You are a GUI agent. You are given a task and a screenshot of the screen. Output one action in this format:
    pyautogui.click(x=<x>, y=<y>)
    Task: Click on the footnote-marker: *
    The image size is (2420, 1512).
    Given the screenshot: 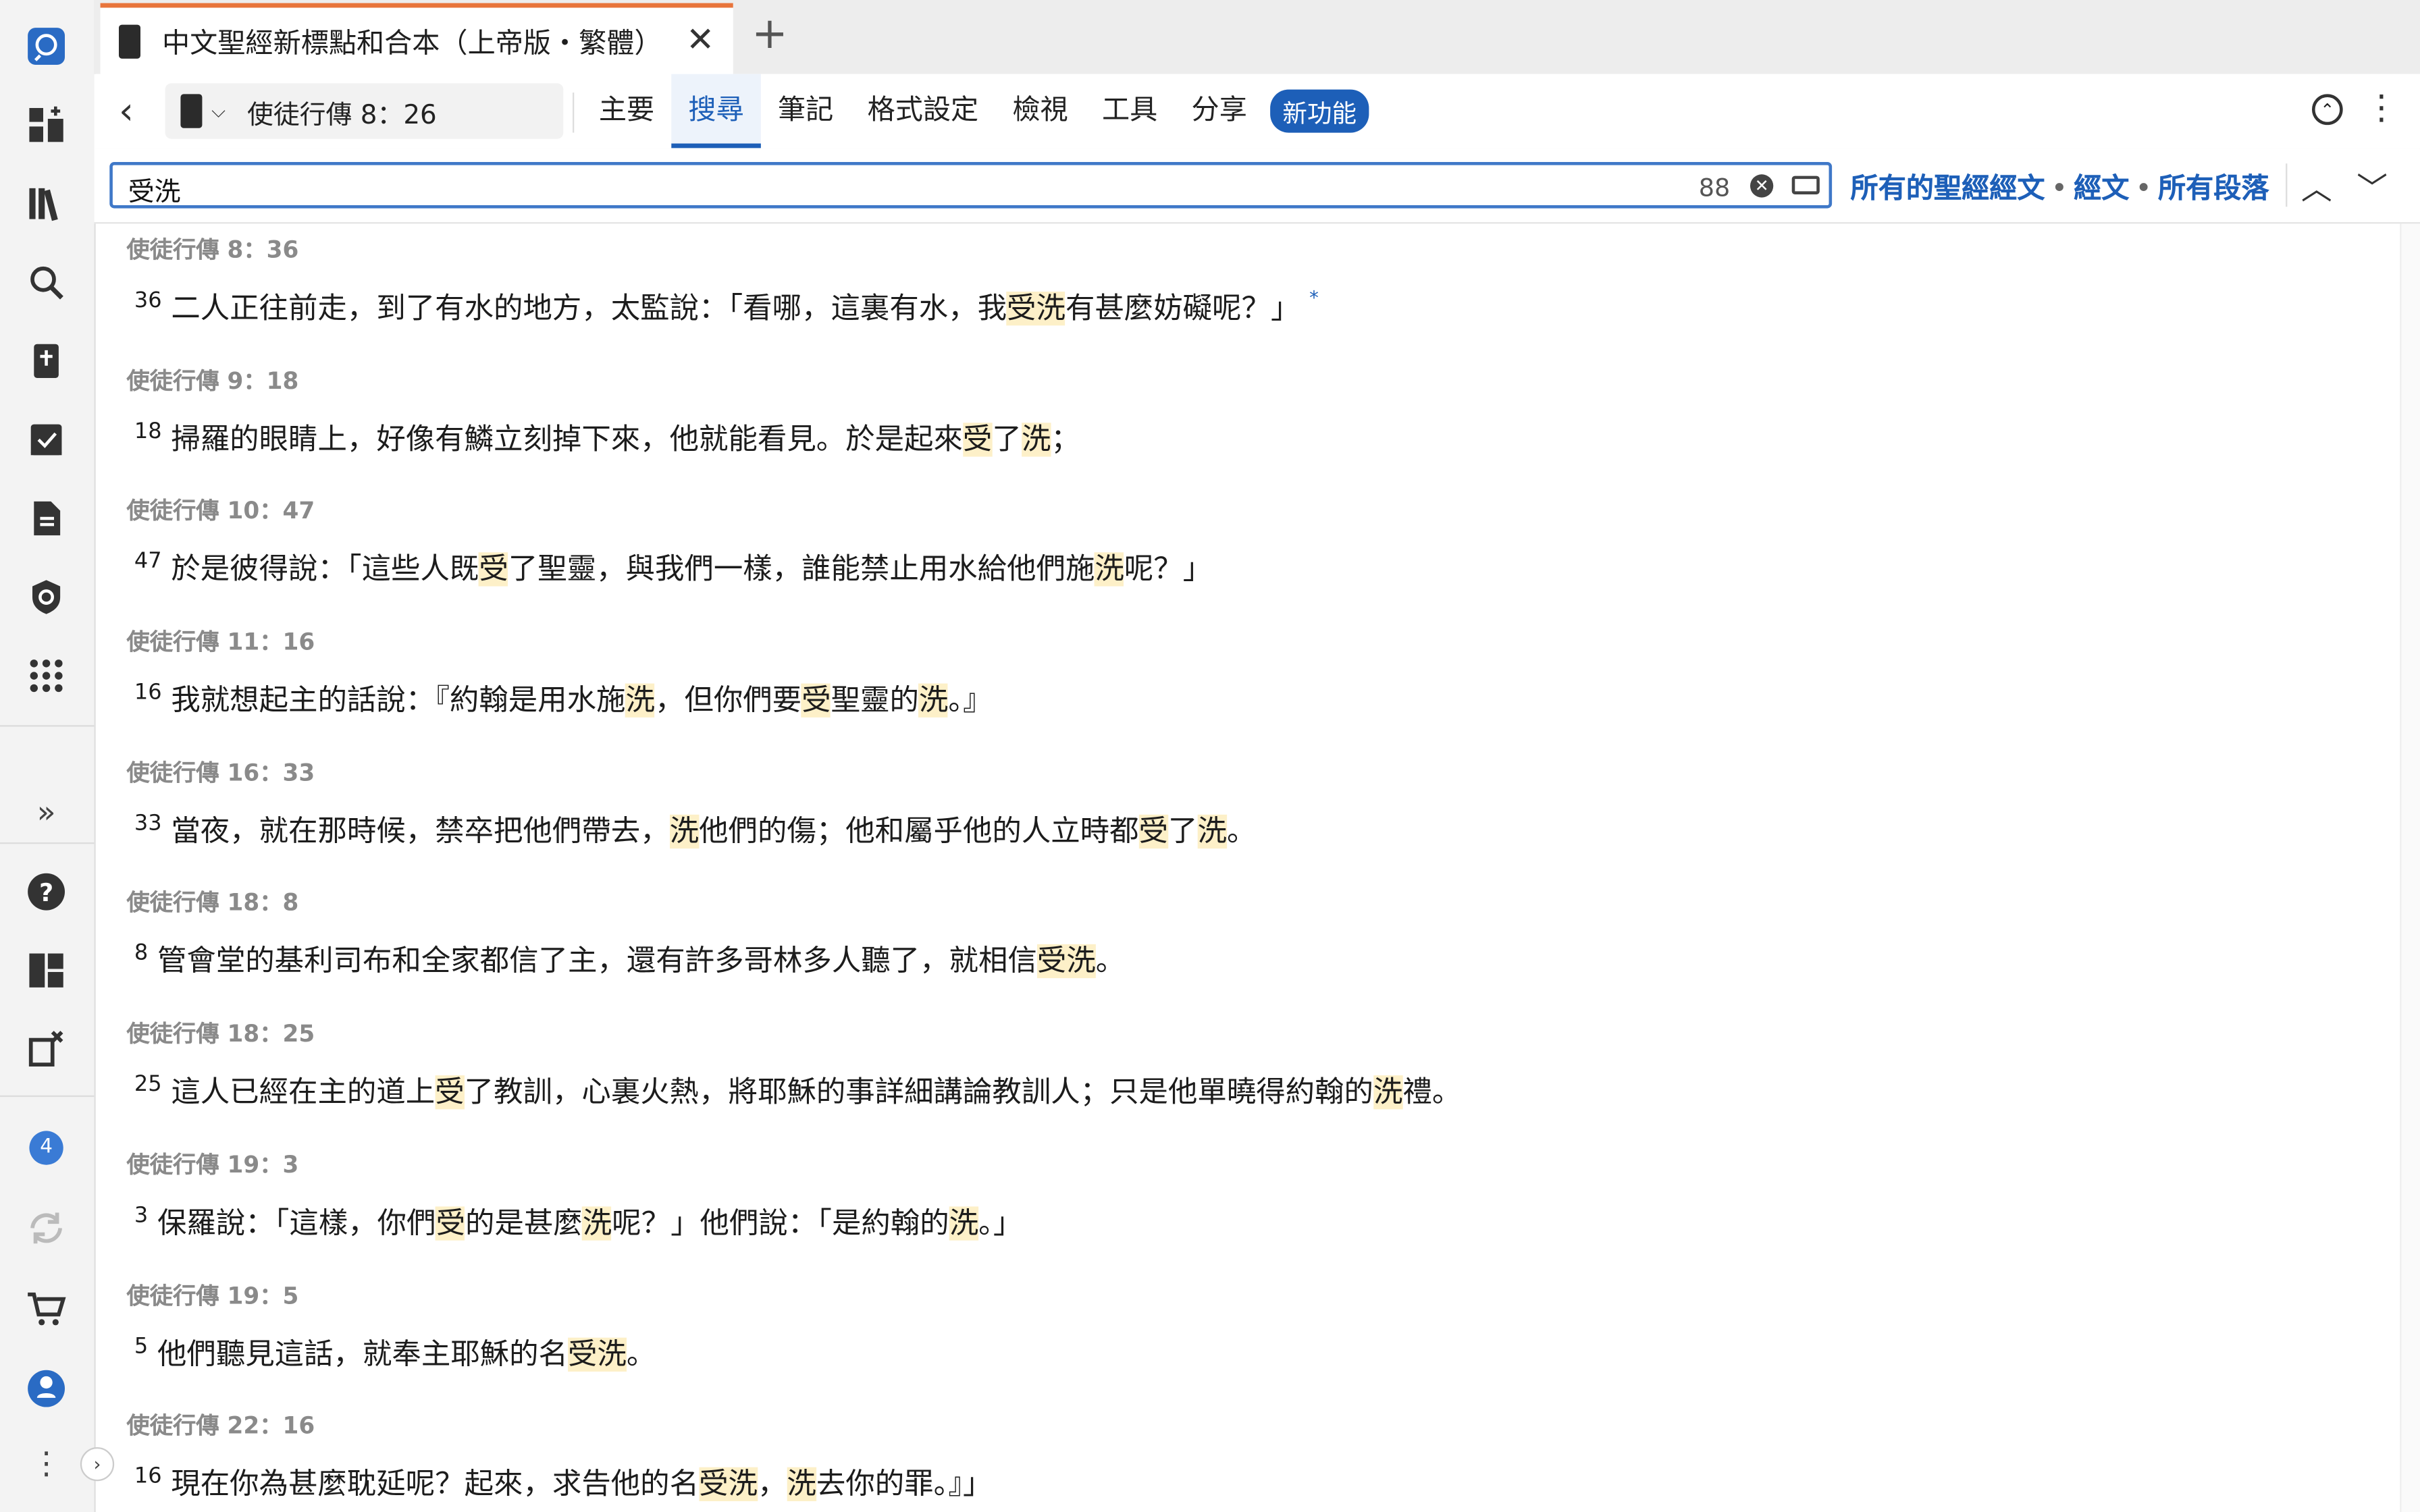 What is the action you would take?
    pyautogui.click(x=1314, y=297)
    